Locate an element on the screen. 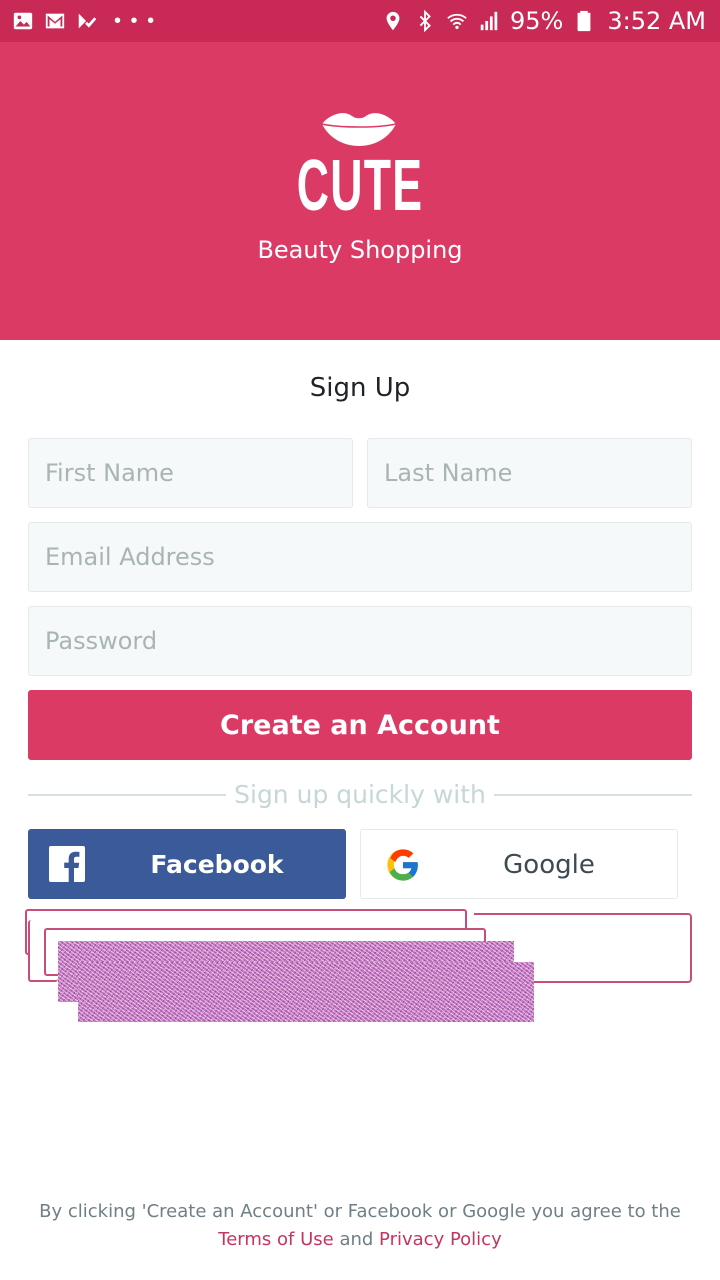 Image resolution: width=720 pixels, height=1280 pixels. social-divider-text: Sign up quickly with is located at coordinates (360, 794).